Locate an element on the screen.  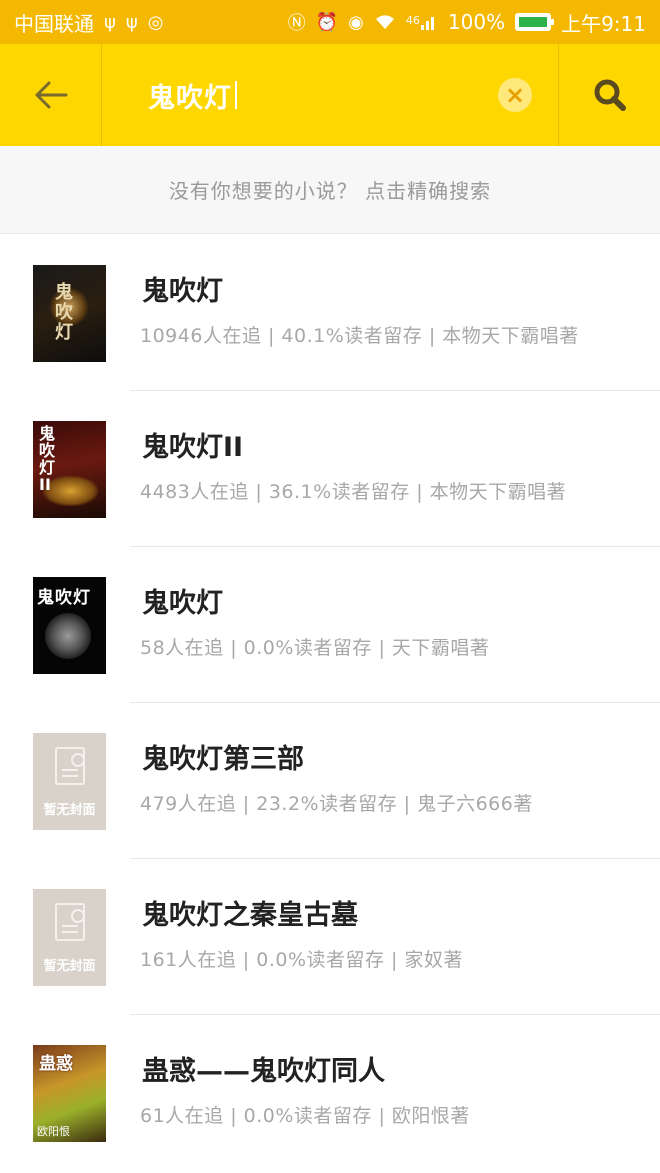
sync-icon: ◎ is located at coordinates (155, 22).